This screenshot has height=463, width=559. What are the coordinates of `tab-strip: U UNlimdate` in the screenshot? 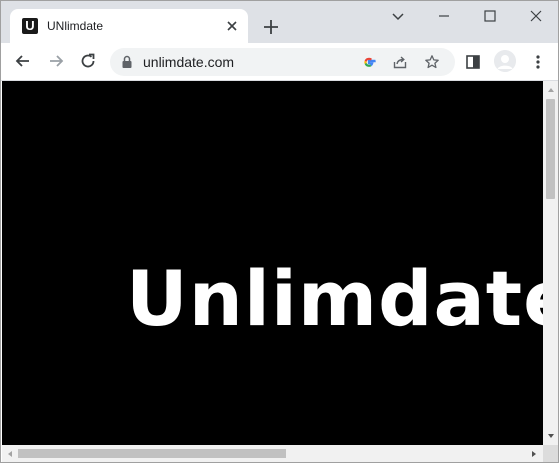 It's located at (279, 22).